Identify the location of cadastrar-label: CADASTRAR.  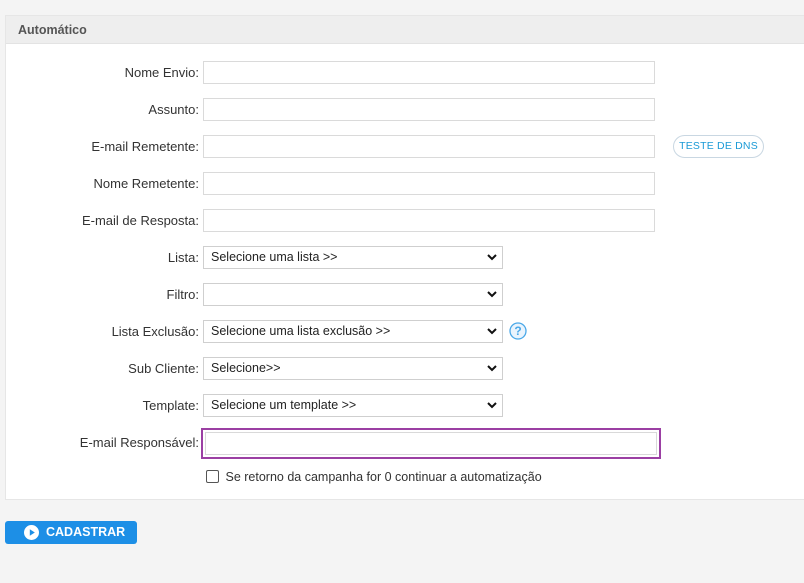
(86, 532).